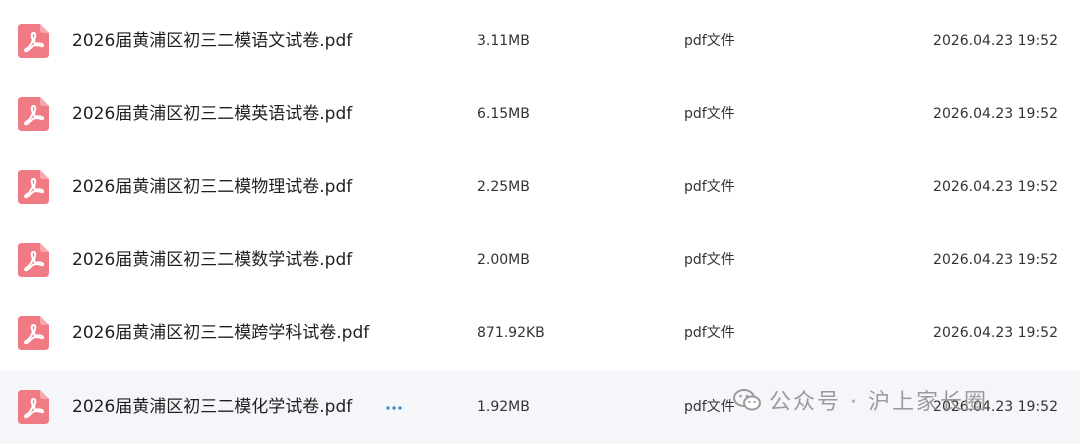 The height and width of the screenshot is (444, 1080). Describe the element at coordinates (220, 333) in the screenshot. I see `file-name: 2026届黄浦区初三二模跨学科试卷.pdf` at that location.